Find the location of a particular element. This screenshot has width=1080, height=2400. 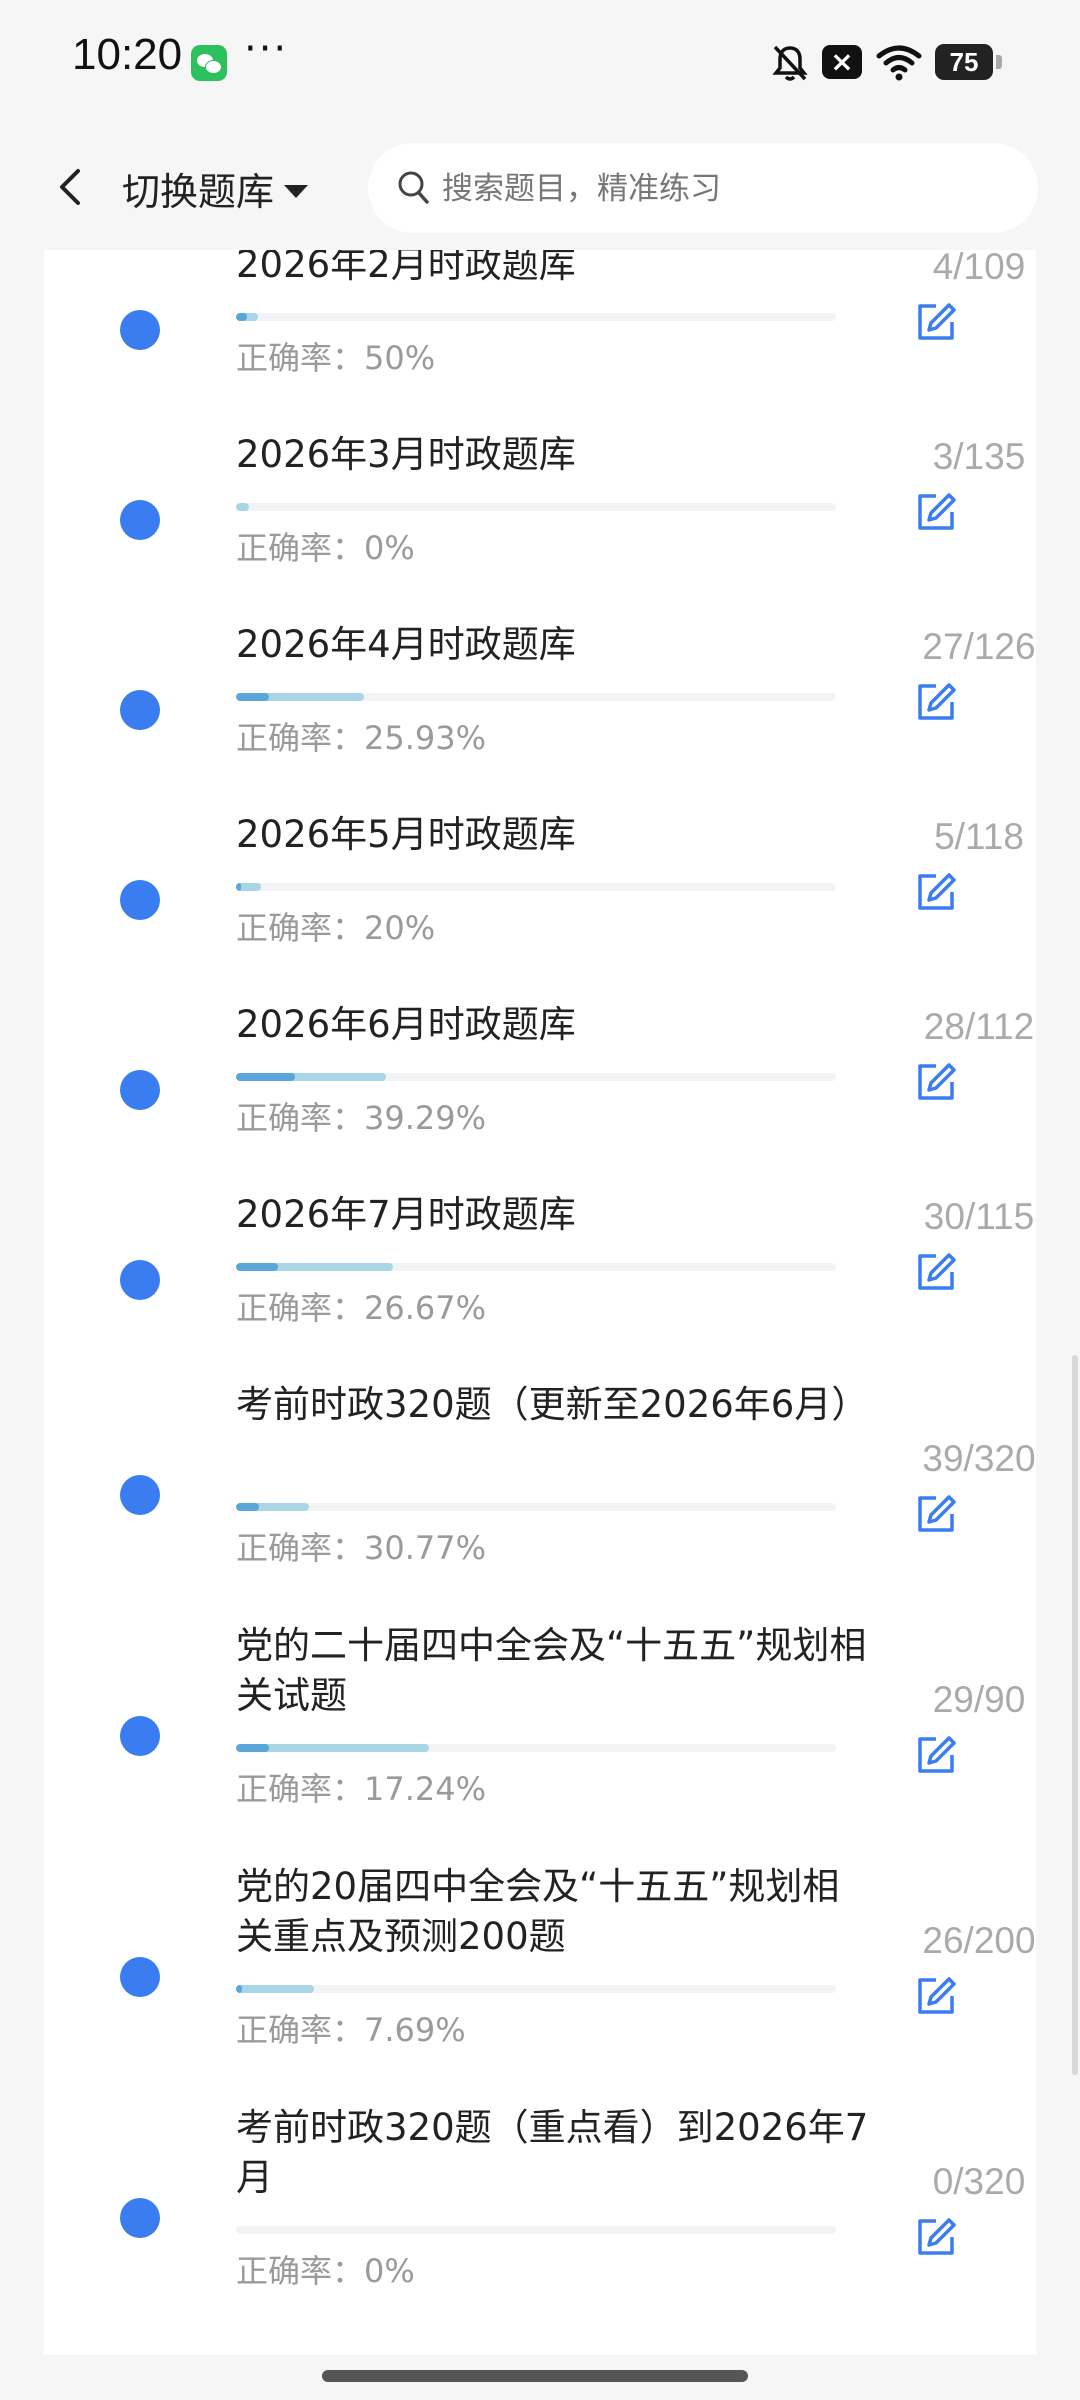

search-box is located at coordinates (703, 189).